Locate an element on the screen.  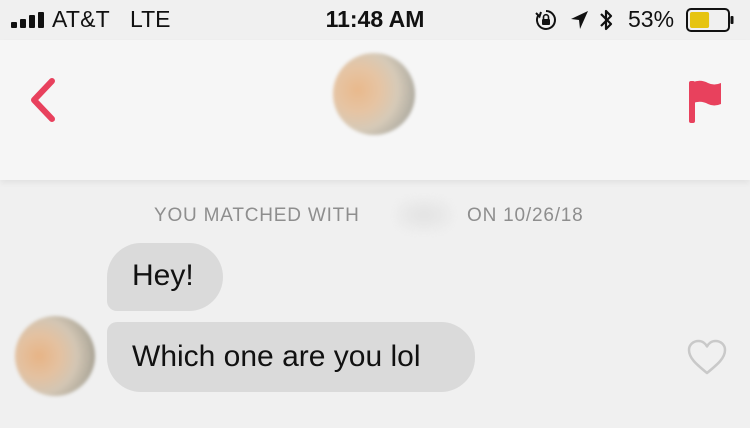
back-button is located at coordinates (44, 100).